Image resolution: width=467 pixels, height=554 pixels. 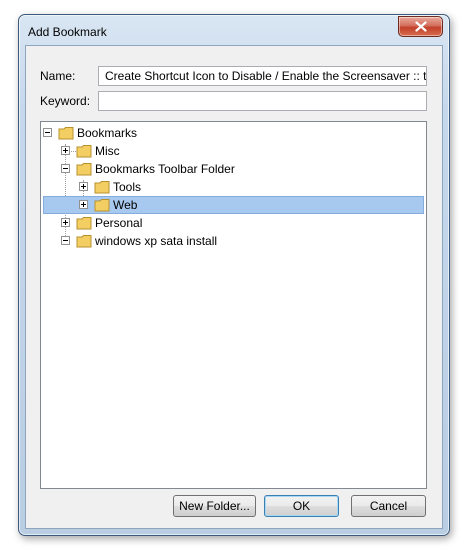 What do you see at coordinates (119, 223) in the screenshot?
I see `tree-item-label: Personal` at bounding box center [119, 223].